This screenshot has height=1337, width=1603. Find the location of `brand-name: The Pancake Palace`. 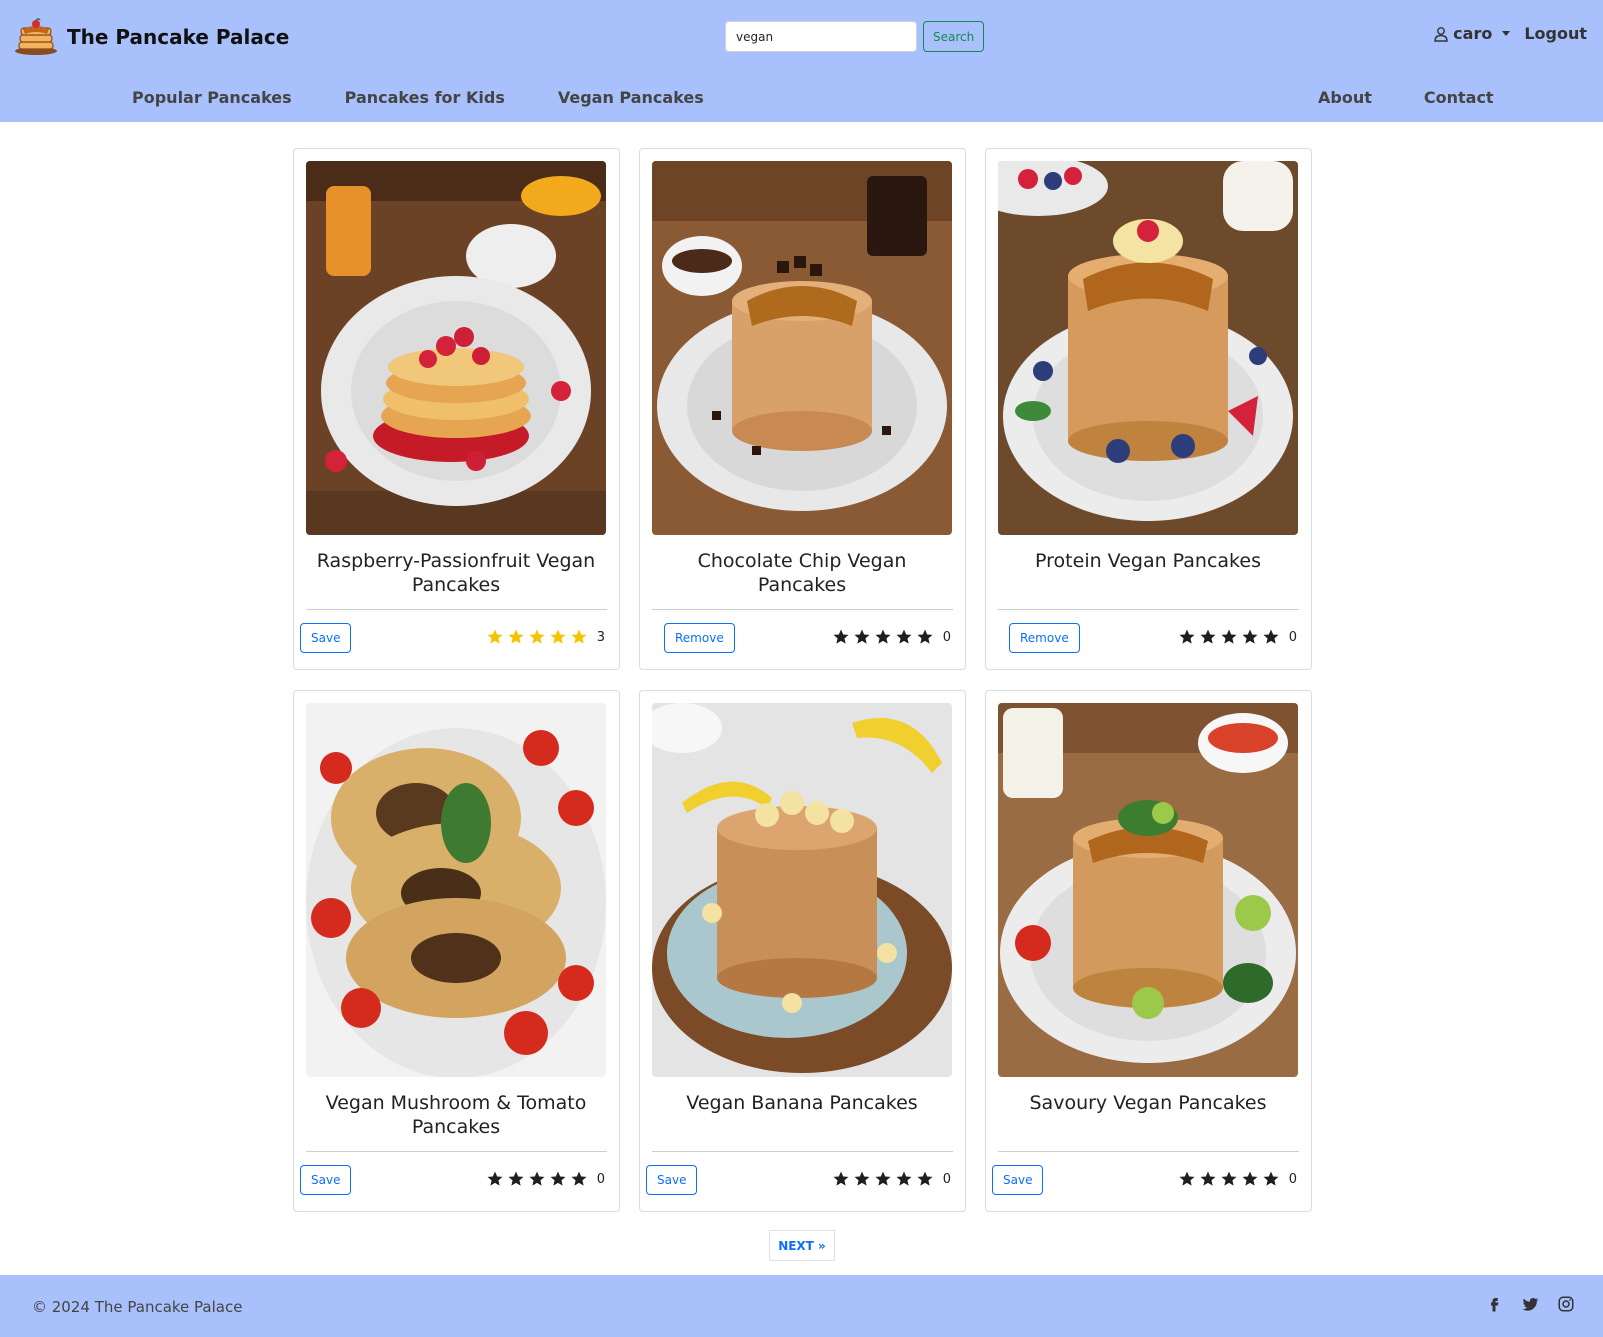

brand-name: The Pancake Palace is located at coordinates (178, 37).